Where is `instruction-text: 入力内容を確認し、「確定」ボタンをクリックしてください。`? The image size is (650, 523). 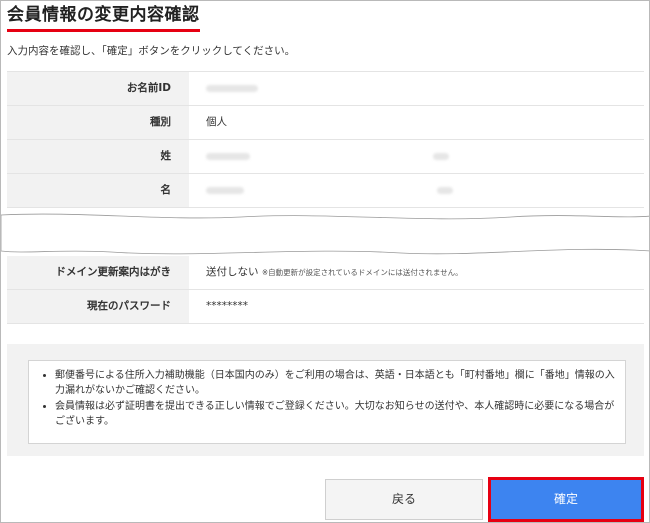
instruction-text: 入力内容を確認し、「確定」ボタンをクリックしてください。 is located at coordinates (151, 51).